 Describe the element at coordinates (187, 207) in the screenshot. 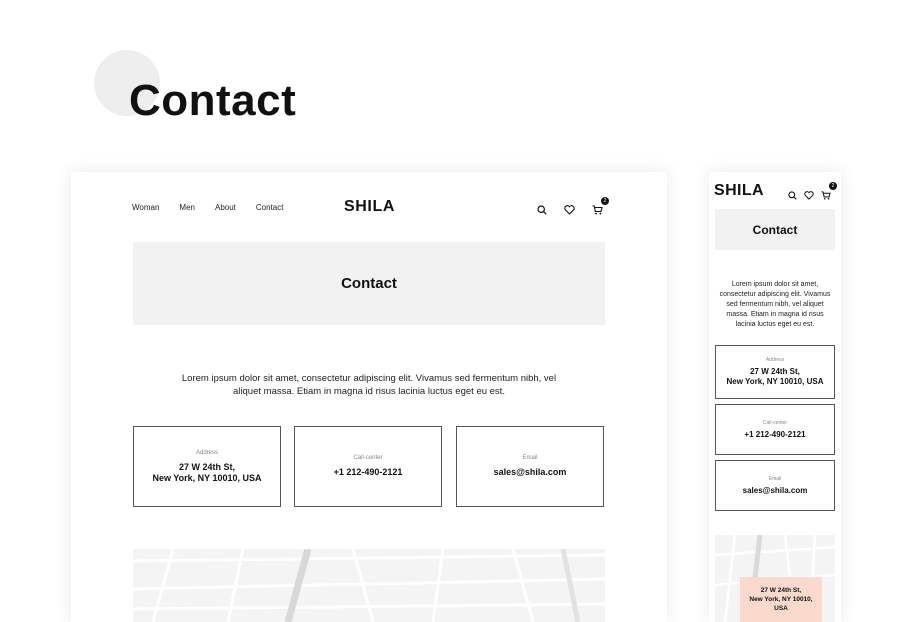

I see `nav-item-men: Men` at that location.